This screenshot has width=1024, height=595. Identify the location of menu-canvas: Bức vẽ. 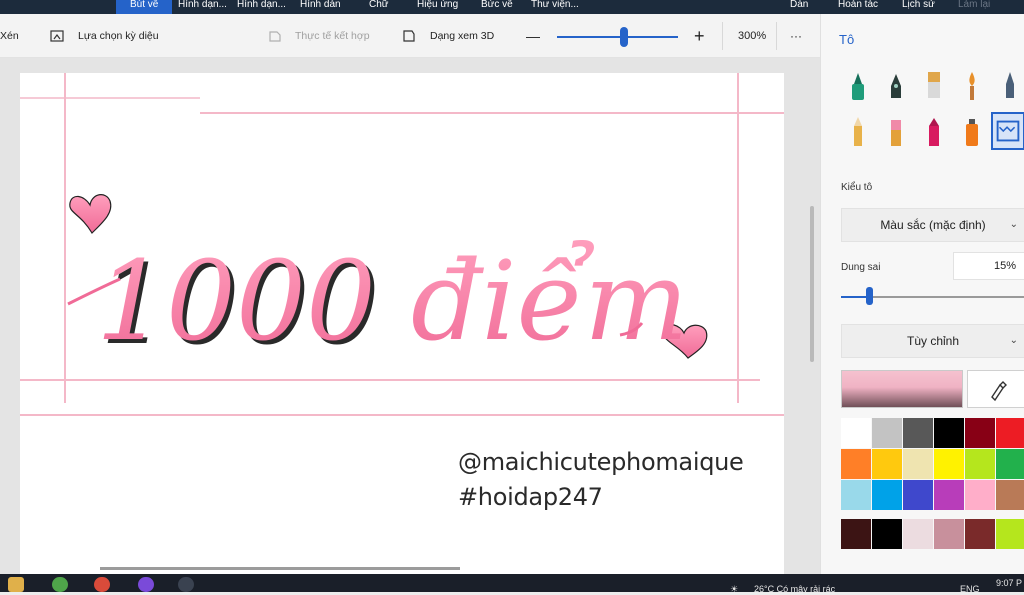
(497, 7).